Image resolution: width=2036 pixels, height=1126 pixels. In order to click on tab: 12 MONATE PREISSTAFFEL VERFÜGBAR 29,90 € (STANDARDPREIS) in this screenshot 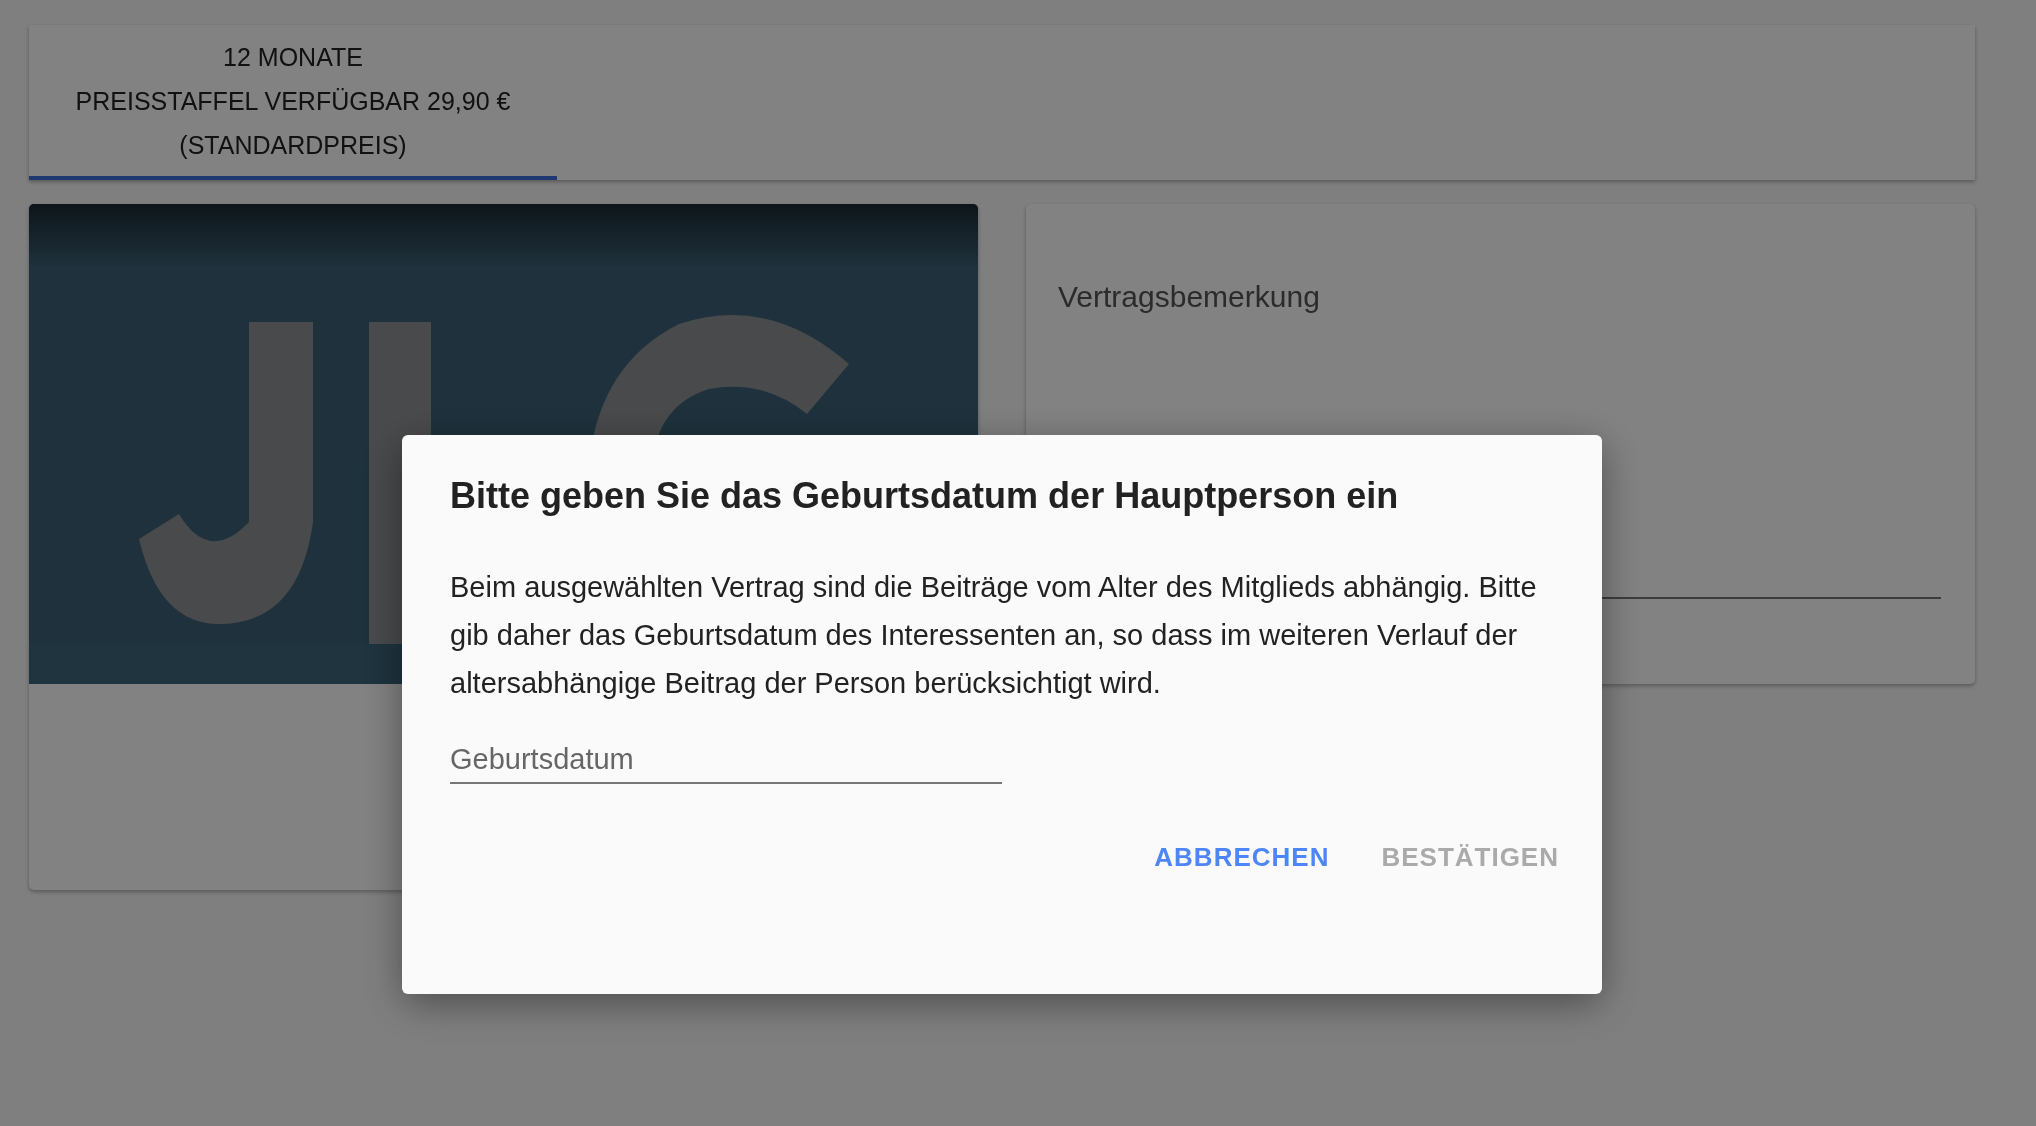, I will do `click(293, 102)`.